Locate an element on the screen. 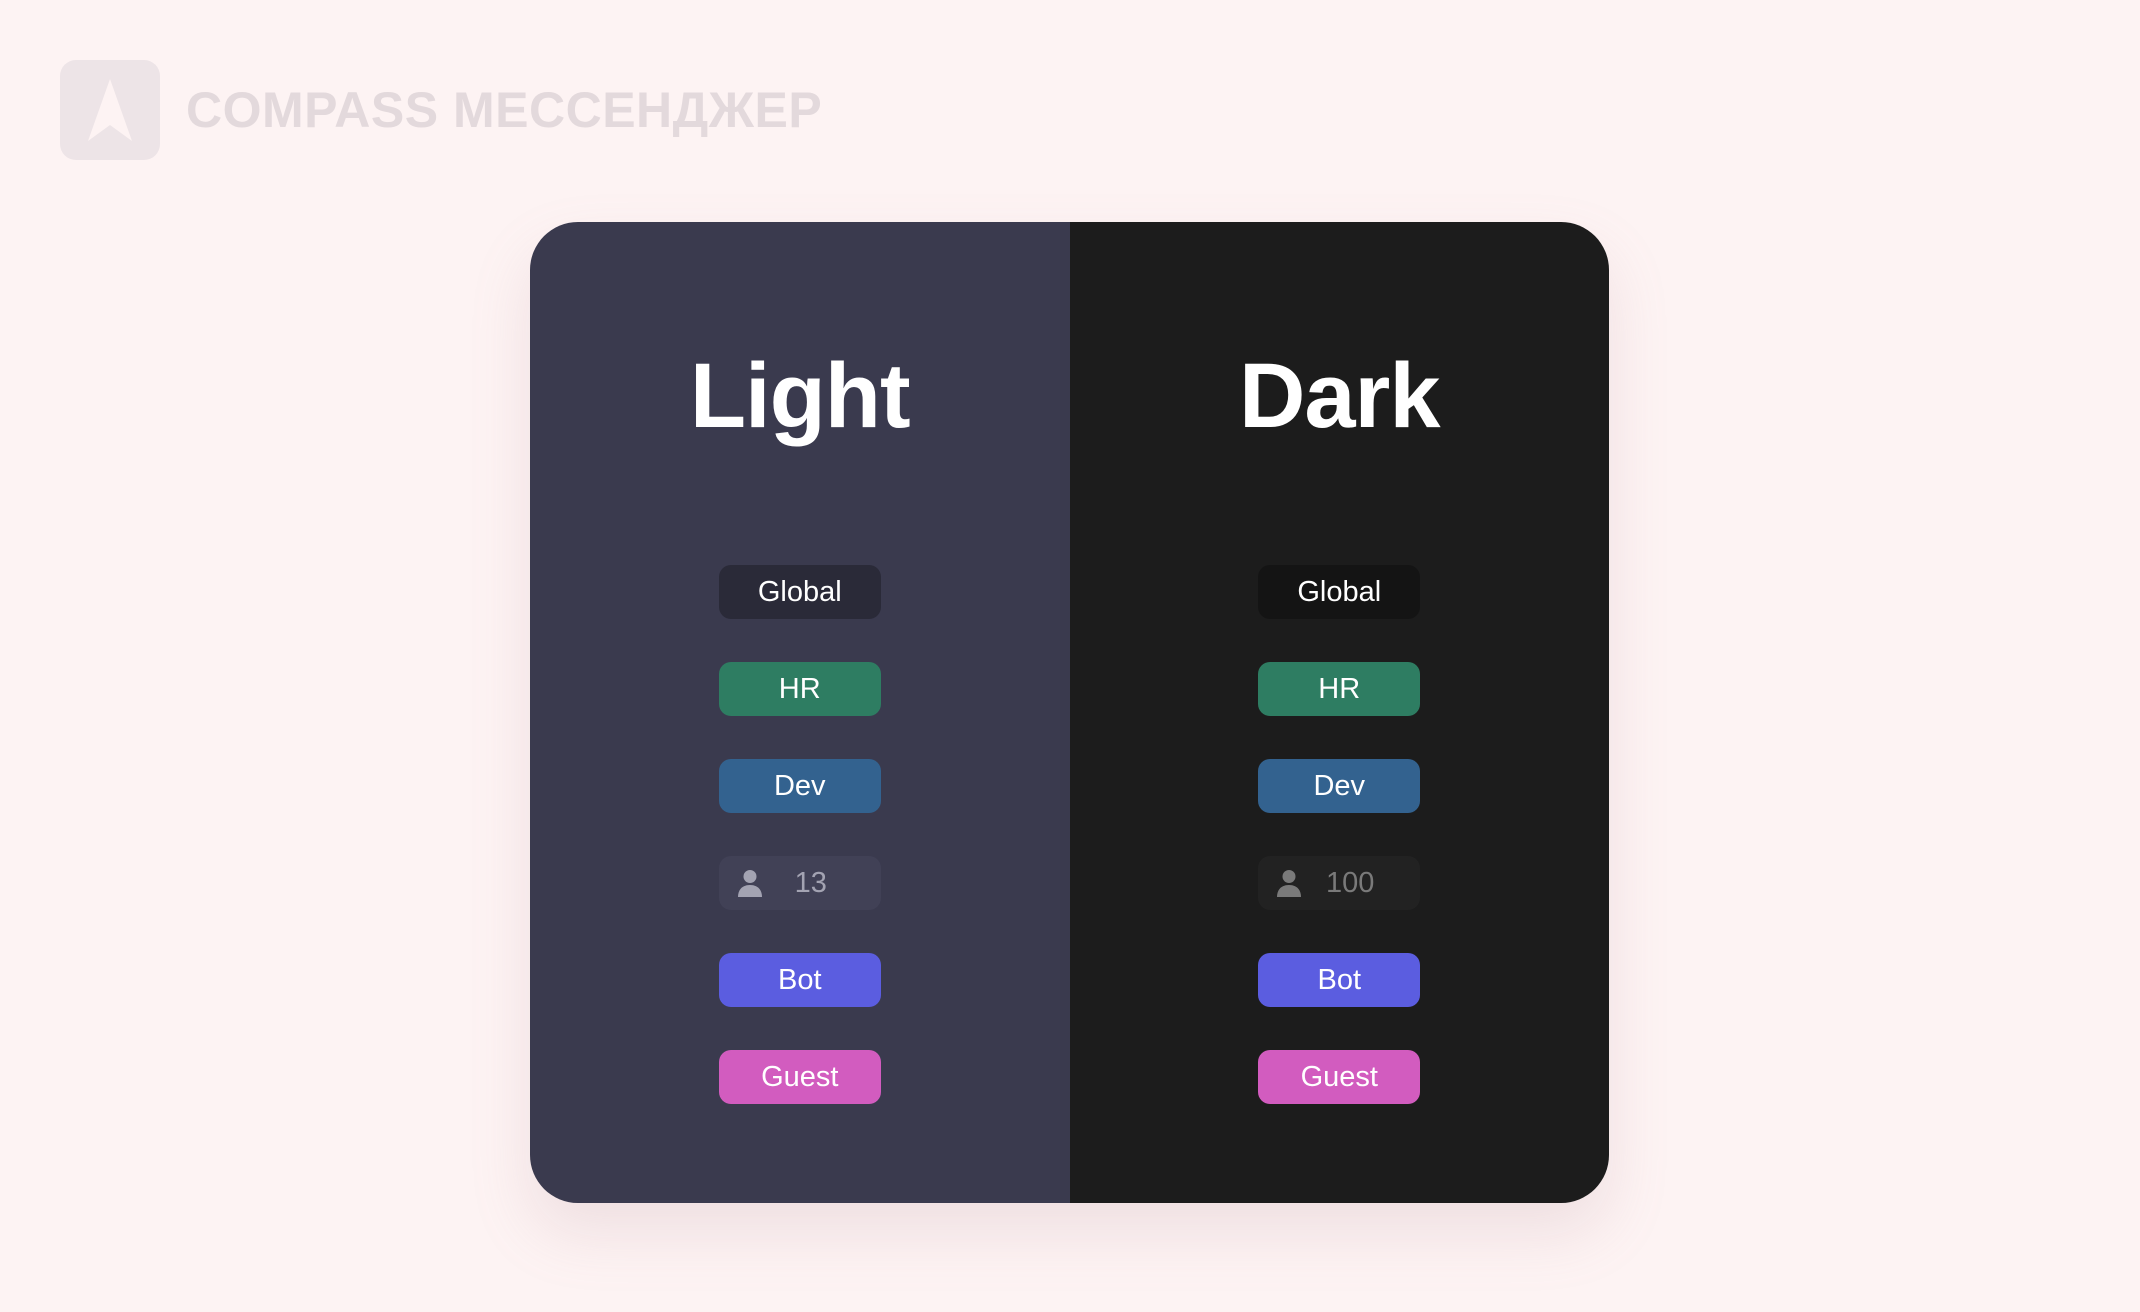  brand-logo is located at coordinates (110, 110).